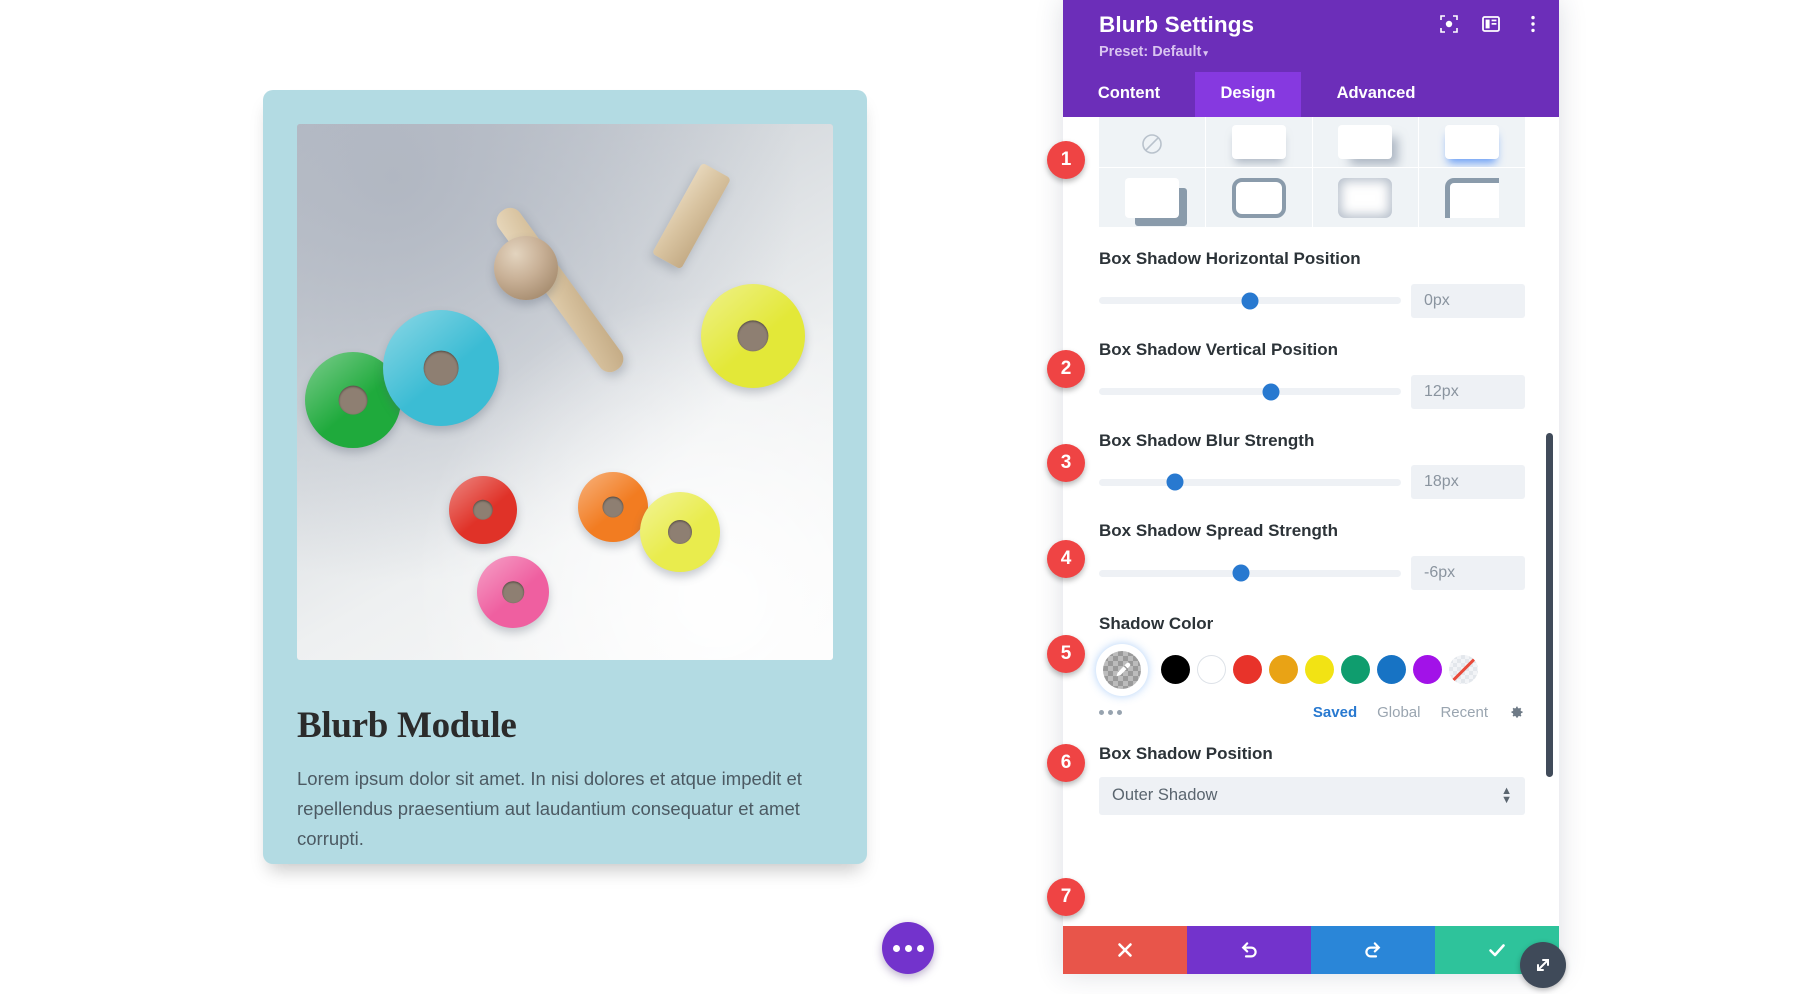 The image size is (1800, 994). I want to click on ring-yellow-large, so click(753, 336).